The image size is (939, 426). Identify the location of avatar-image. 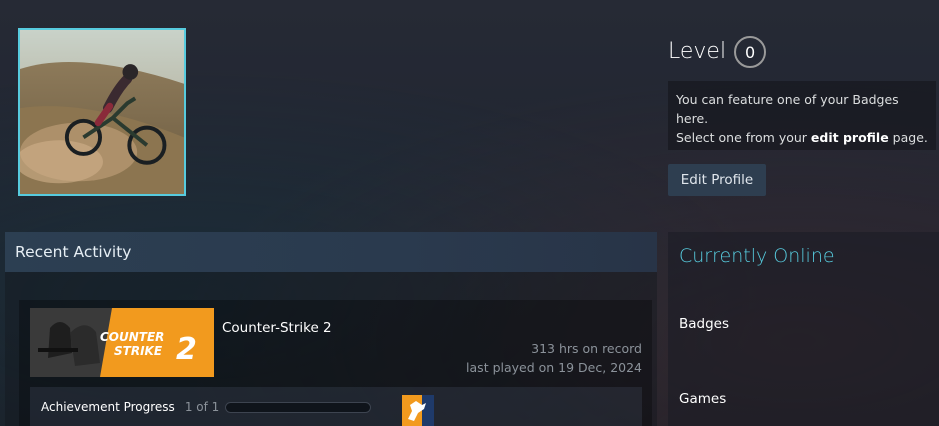
(102, 112).